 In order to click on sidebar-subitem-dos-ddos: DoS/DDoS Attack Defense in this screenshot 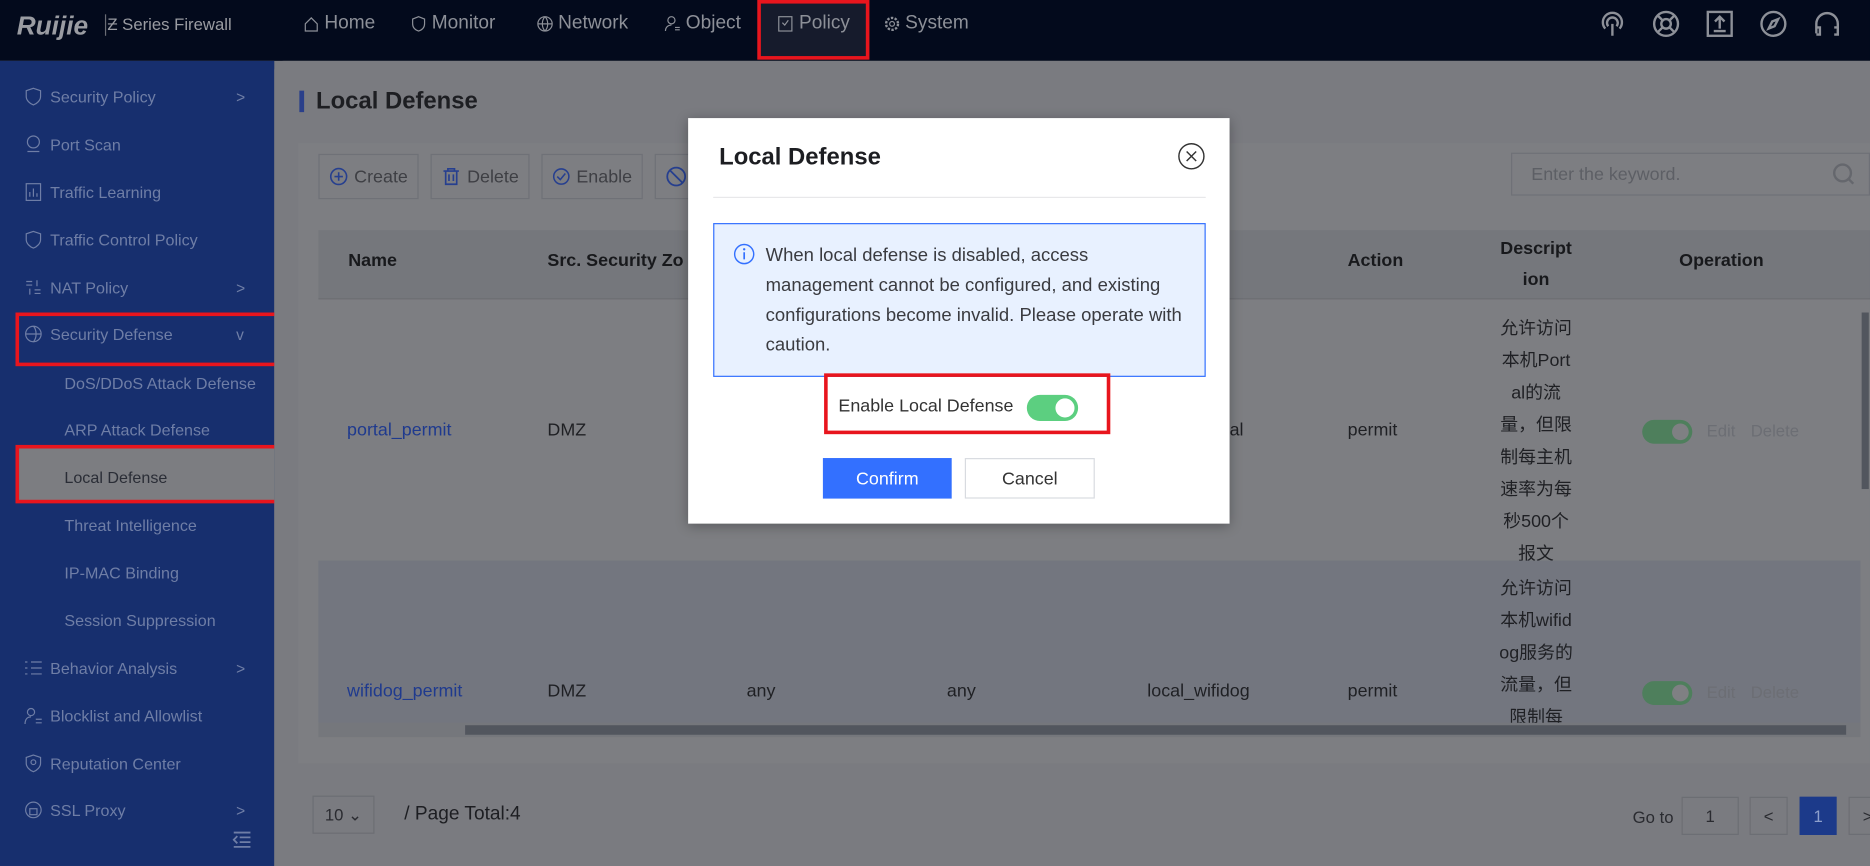, I will do `click(160, 384)`.